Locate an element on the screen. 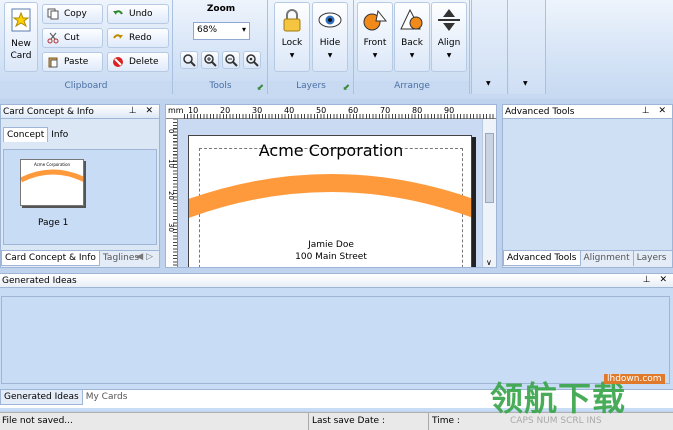 This screenshot has width=673, height=430. ruler-label: 40 is located at coordinates (289, 110).